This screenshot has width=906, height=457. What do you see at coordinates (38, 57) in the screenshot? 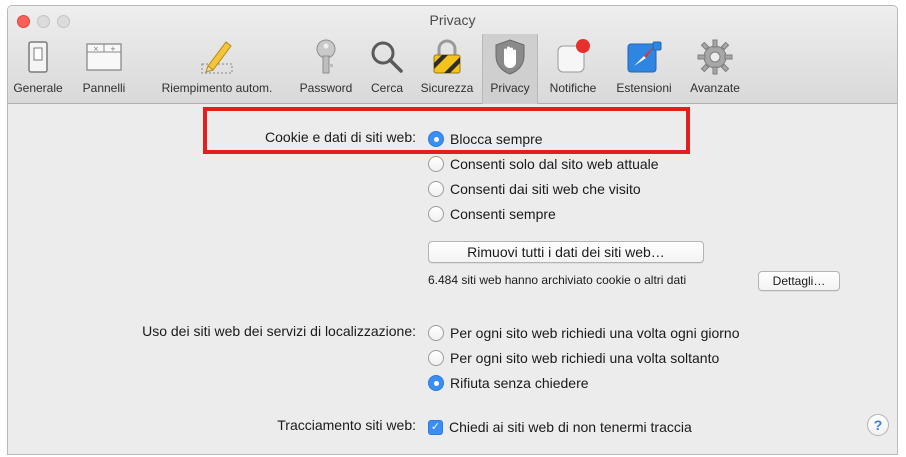
I see `general-switch-icon` at bounding box center [38, 57].